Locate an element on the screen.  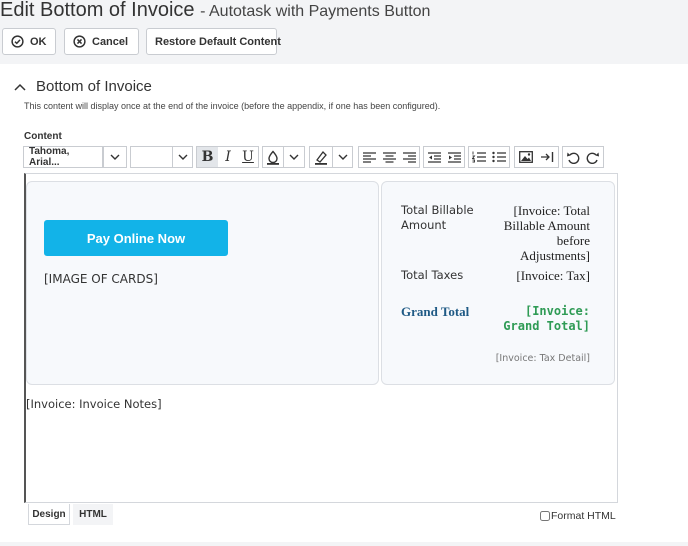
font-color-dropdown is located at coordinates (294, 157).